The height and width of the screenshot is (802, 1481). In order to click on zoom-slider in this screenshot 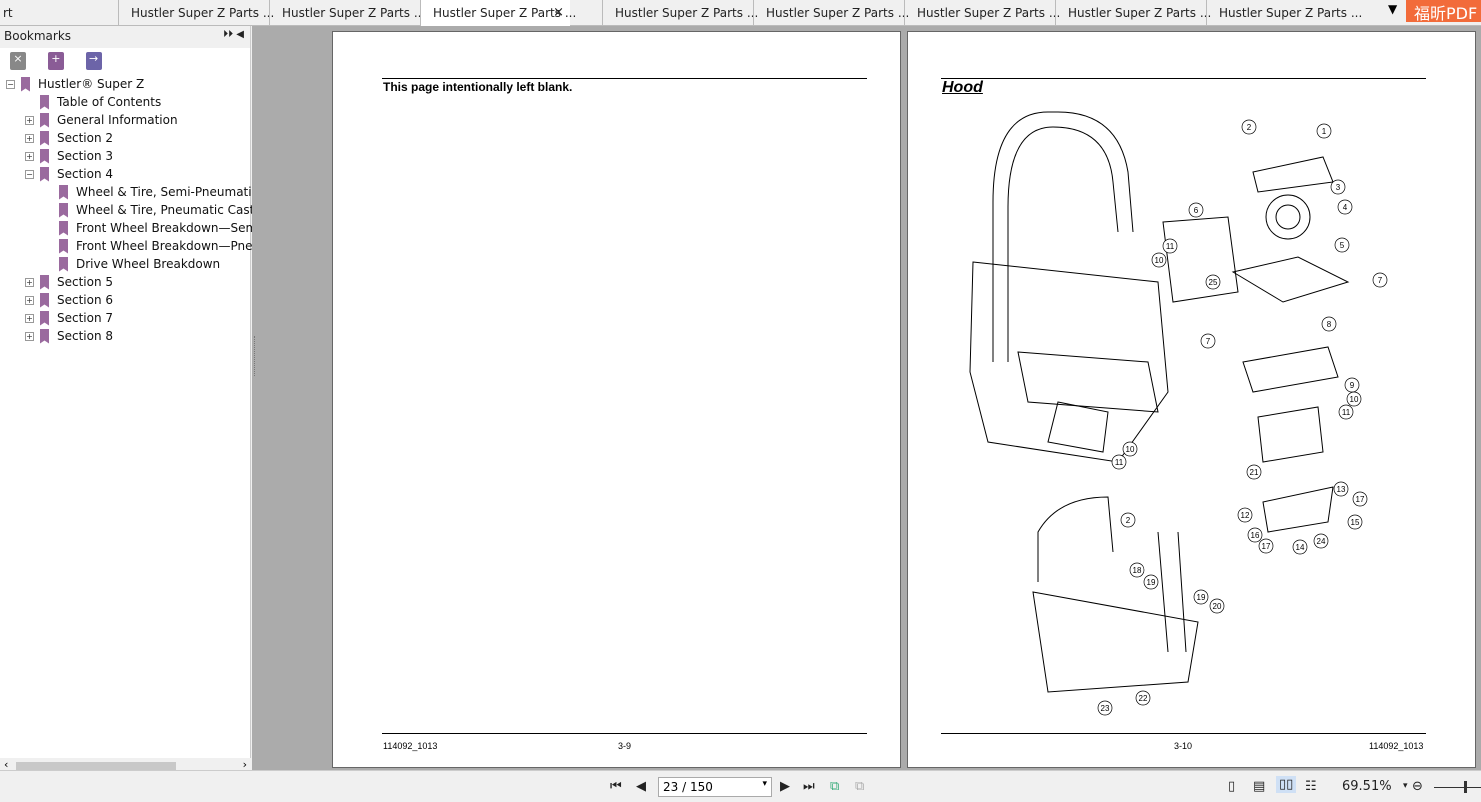, I will do `click(1457, 787)`.